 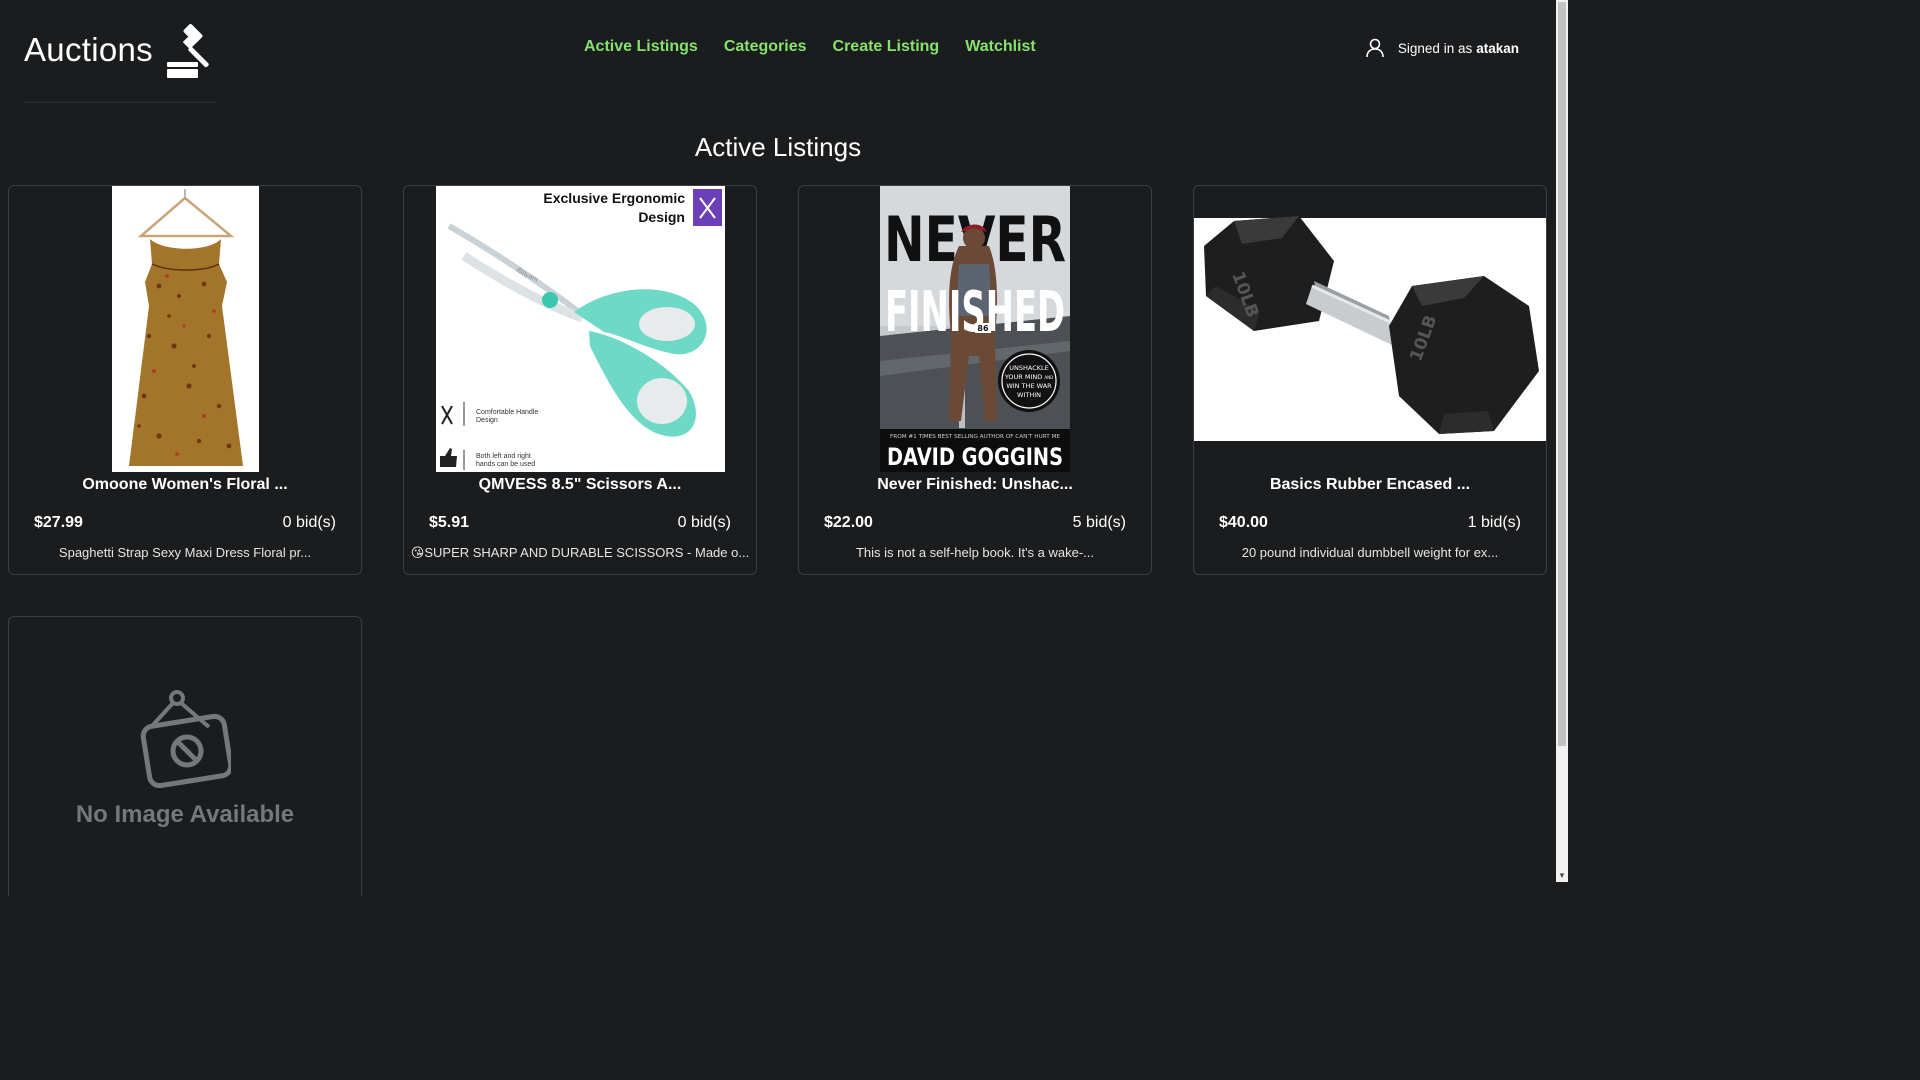 I want to click on listing-card: No Image Available, so click(x=185, y=756).